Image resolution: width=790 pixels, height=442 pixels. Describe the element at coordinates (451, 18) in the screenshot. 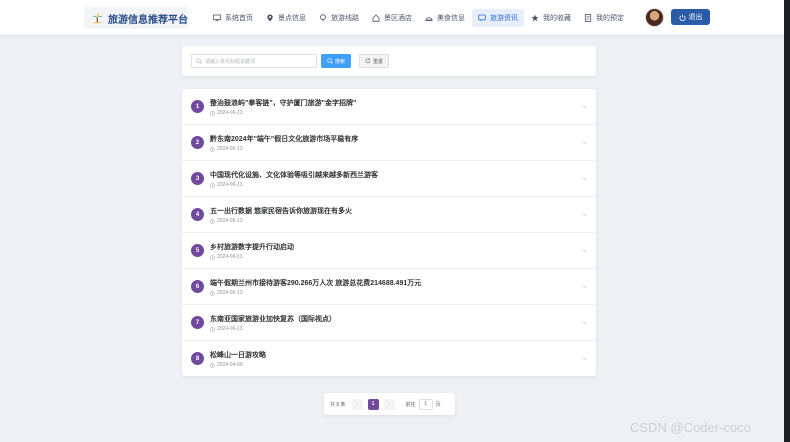

I see `nav-item-label: 美食信息` at that location.